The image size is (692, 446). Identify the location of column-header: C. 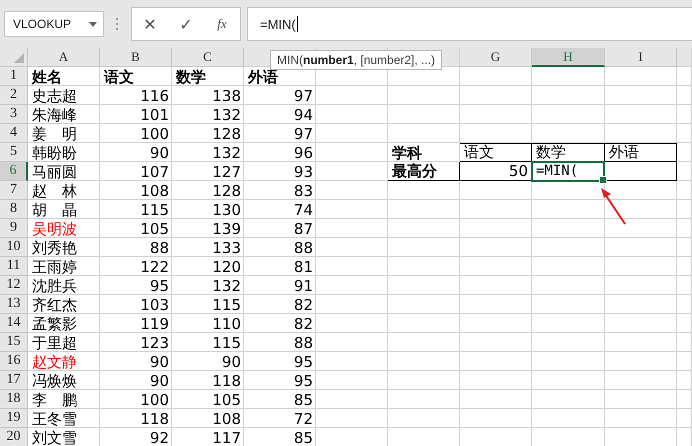
(208, 57).